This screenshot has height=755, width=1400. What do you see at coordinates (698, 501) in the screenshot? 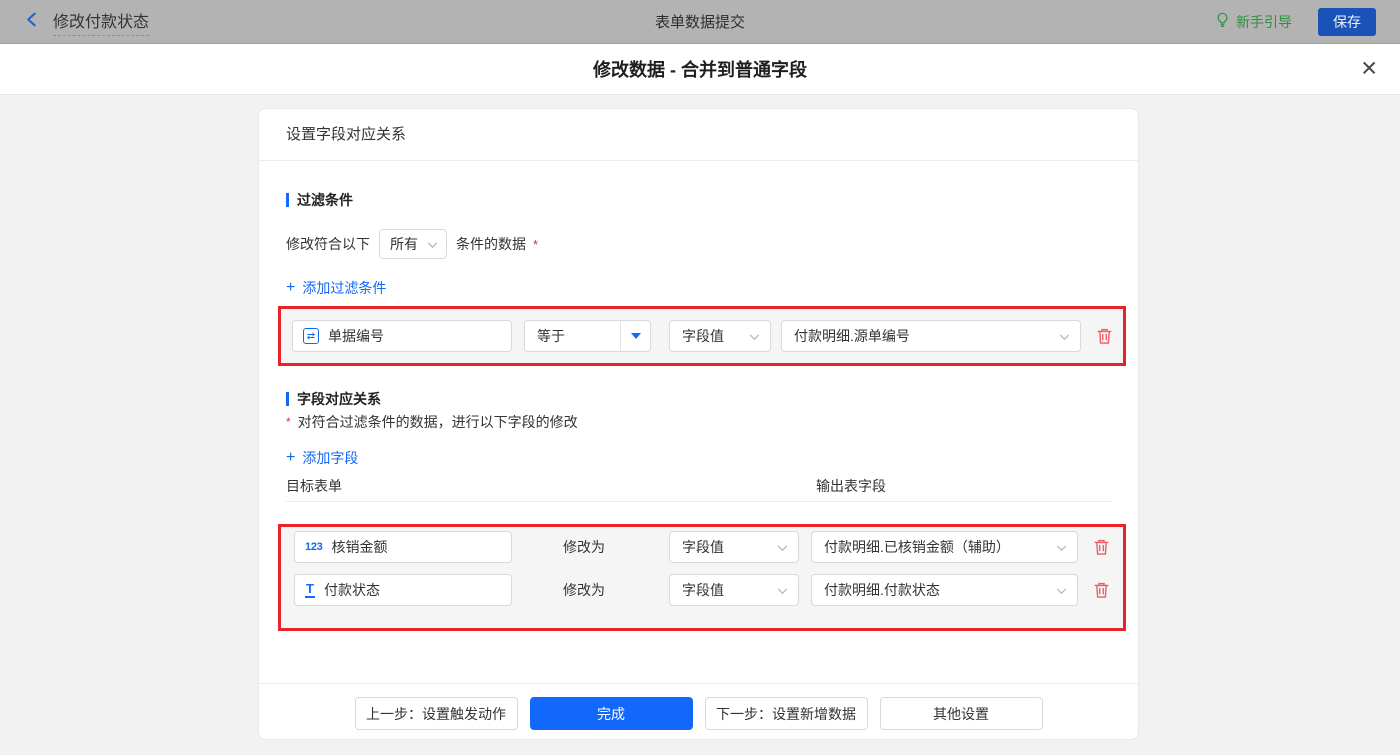
I see `column-divider` at bounding box center [698, 501].